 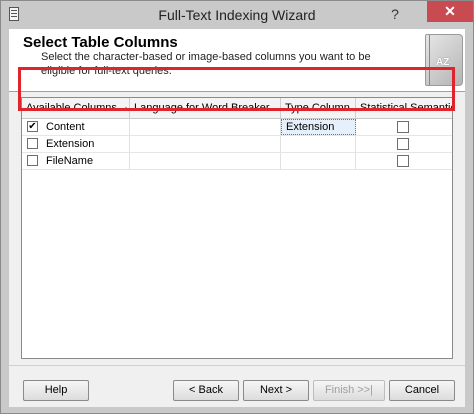 I want to click on table-row: FileName, so click(x=237, y=161).